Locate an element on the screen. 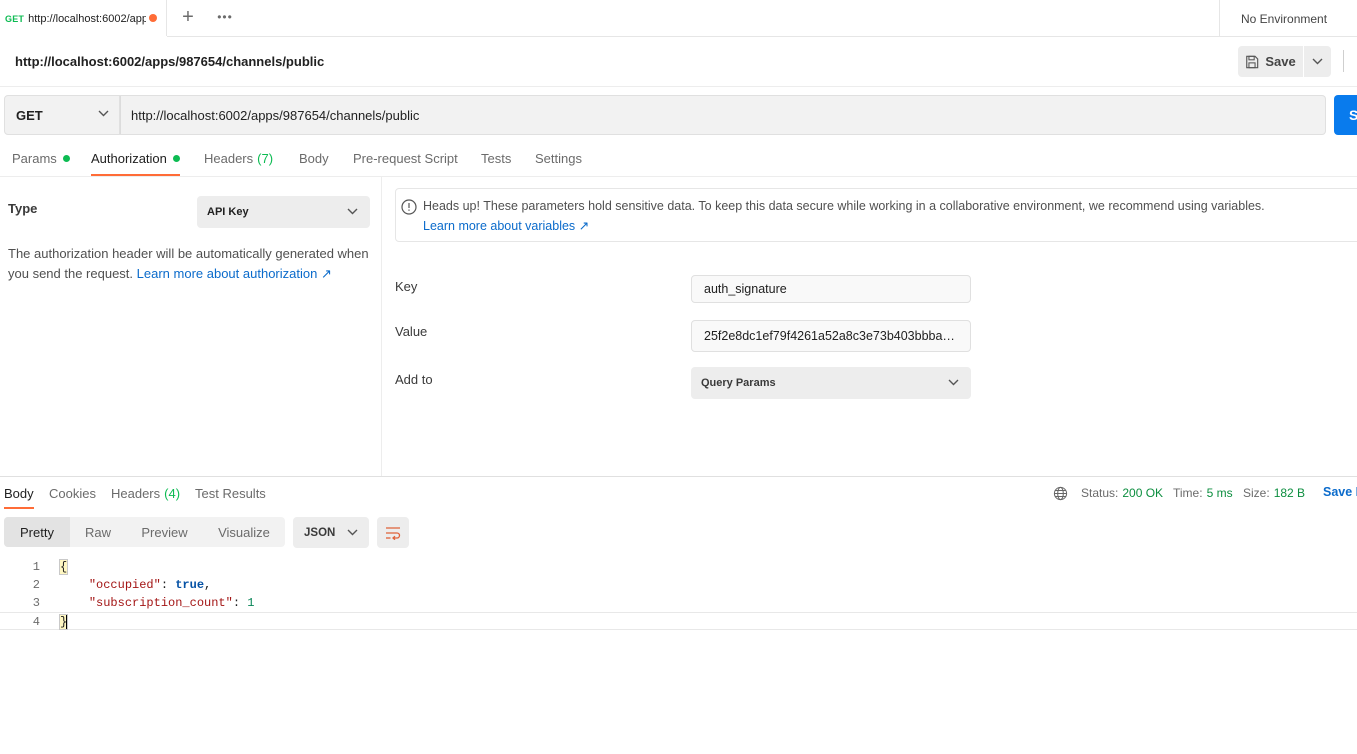  response-format-select: JSON is located at coordinates (331, 532).